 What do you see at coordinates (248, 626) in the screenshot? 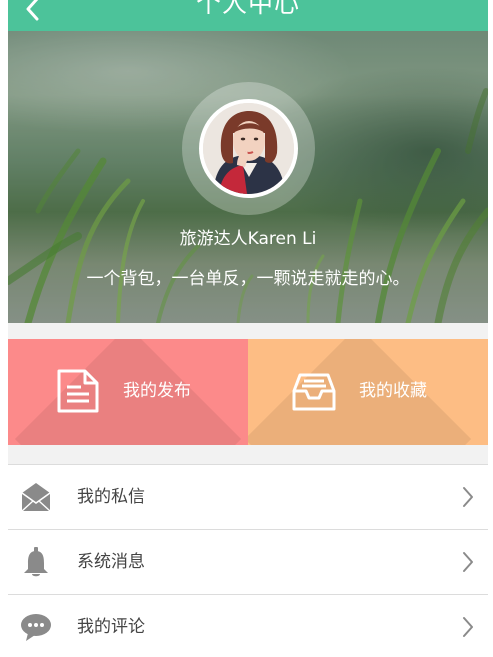
I see `list-item-comments: 我的评论` at bounding box center [248, 626].